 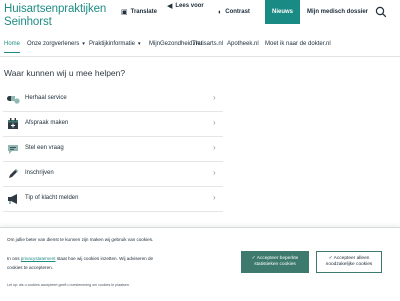 What do you see at coordinates (124, 12) in the screenshot?
I see `translate-icon: ▣` at bounding box center [124, 12].